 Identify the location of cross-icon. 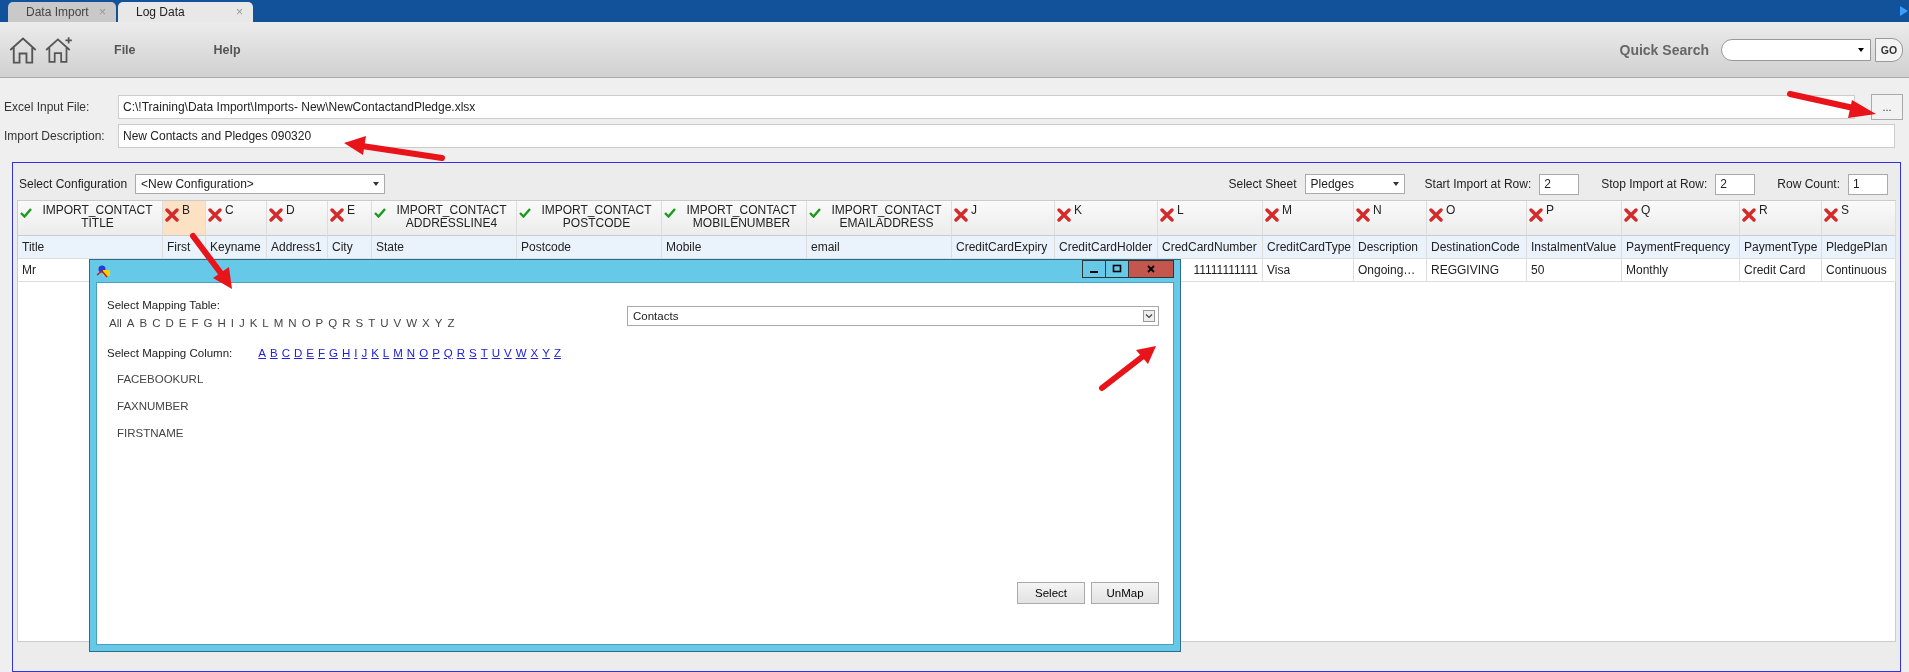
(1749, 215).